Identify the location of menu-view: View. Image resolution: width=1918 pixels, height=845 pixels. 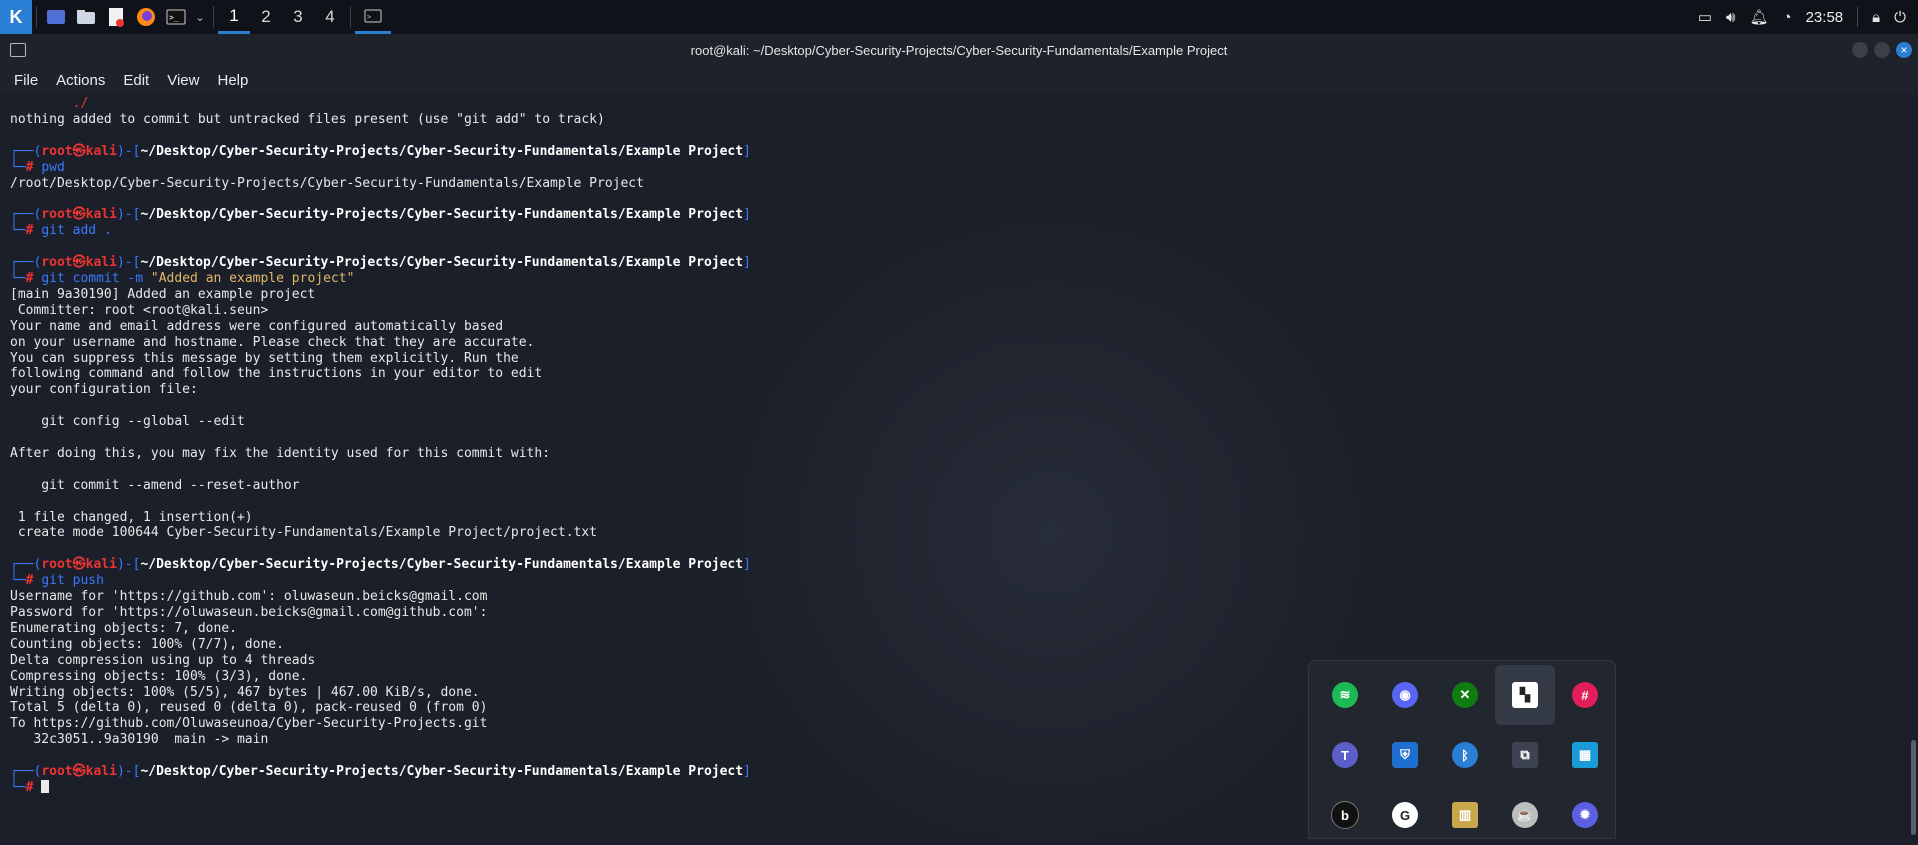
(183, 80).